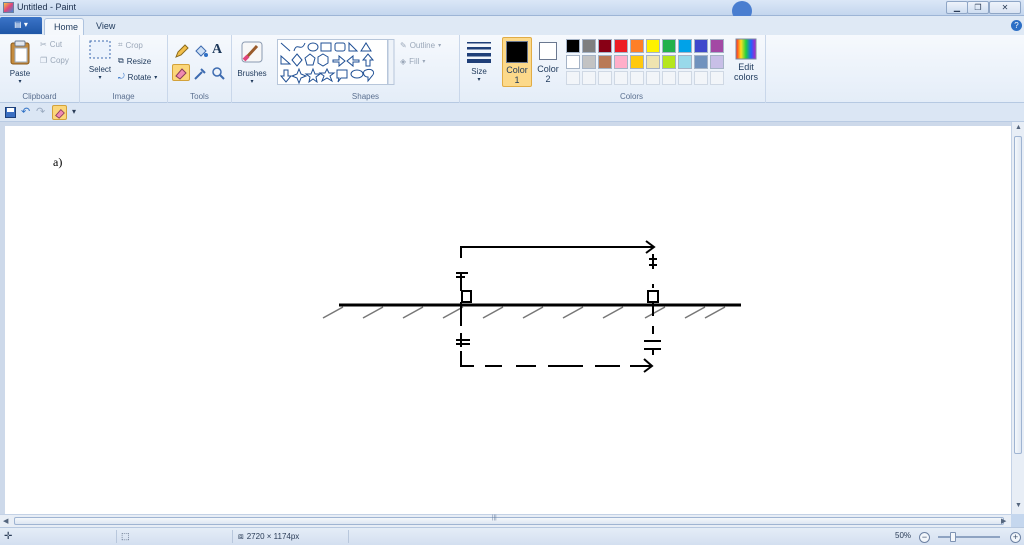  Describe the element at coordinates (1005, 7) in the screenshot. I see `close-button: ✕` at that location.